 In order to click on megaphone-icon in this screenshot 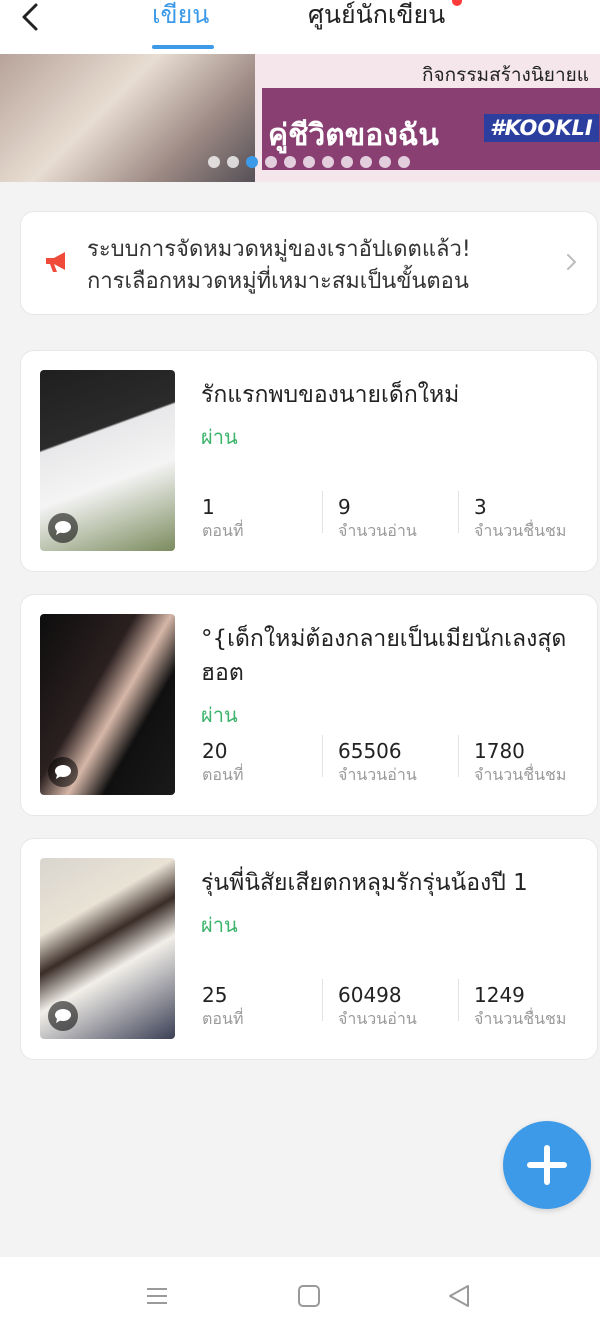, I will do `click(55, 262)`.